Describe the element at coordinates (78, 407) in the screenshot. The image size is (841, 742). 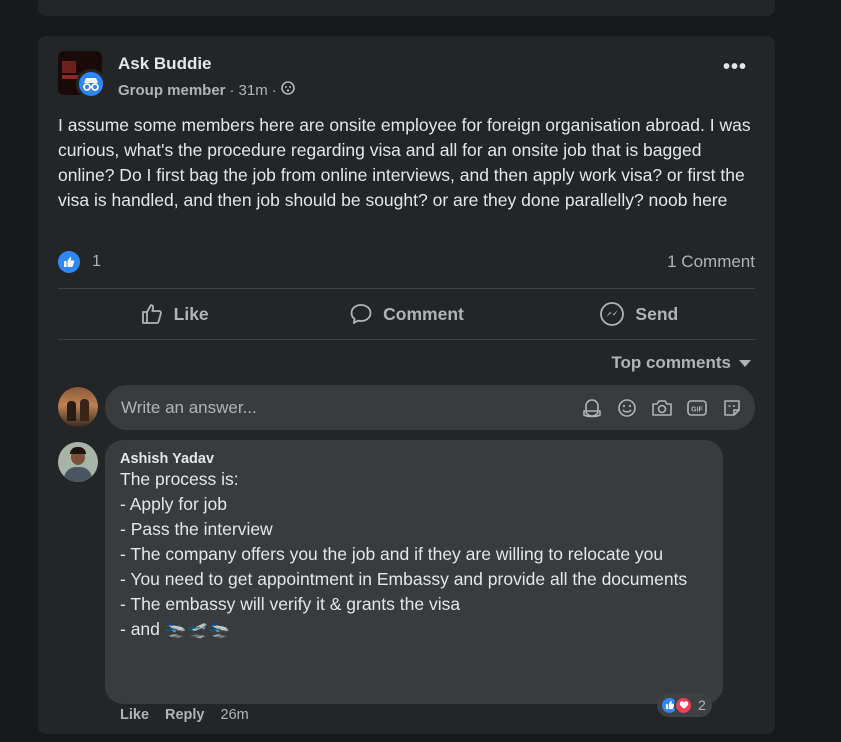
I see `current-user-avatar` at that location.